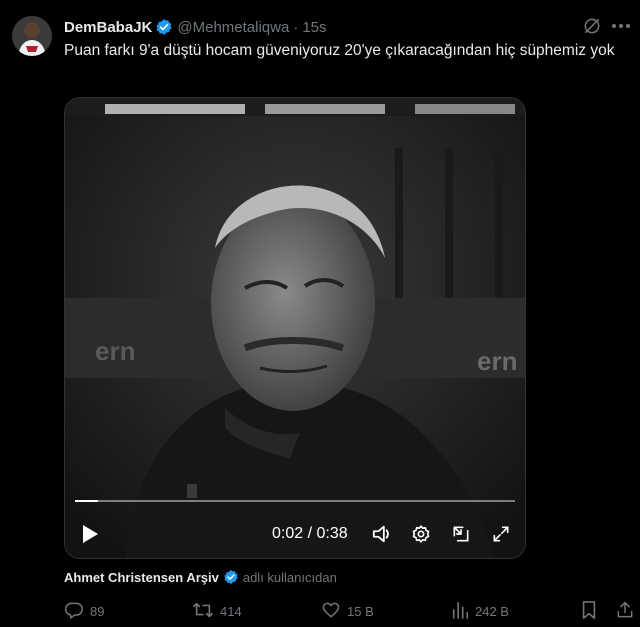 This screenshot has width=640, height=627. What do you see at coordinates (492, 611) in the screenshot?
I see `views-count: 242 B` at bounding box center [492, 611].